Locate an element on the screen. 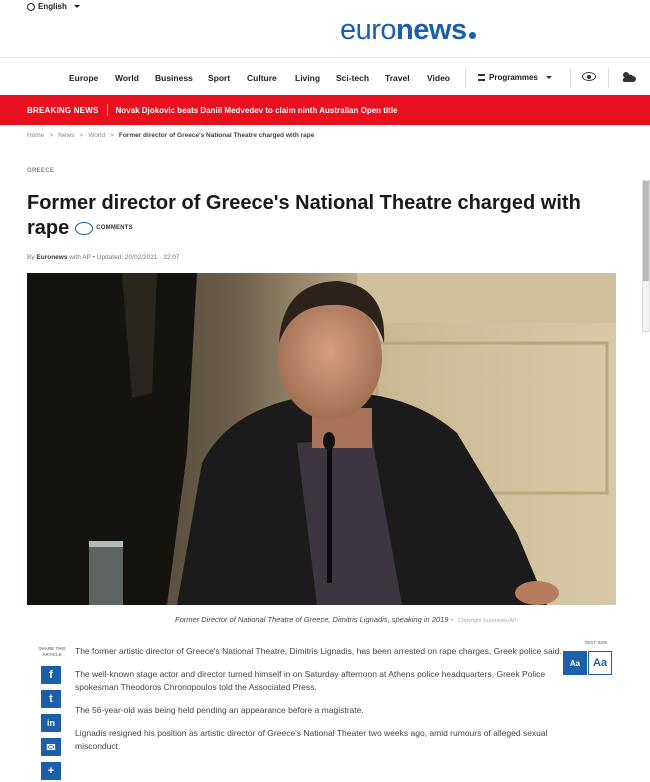 The width and height of the screenshot is (650, 782). comments-link: COMMENTS is located at coordinates (104, 228).